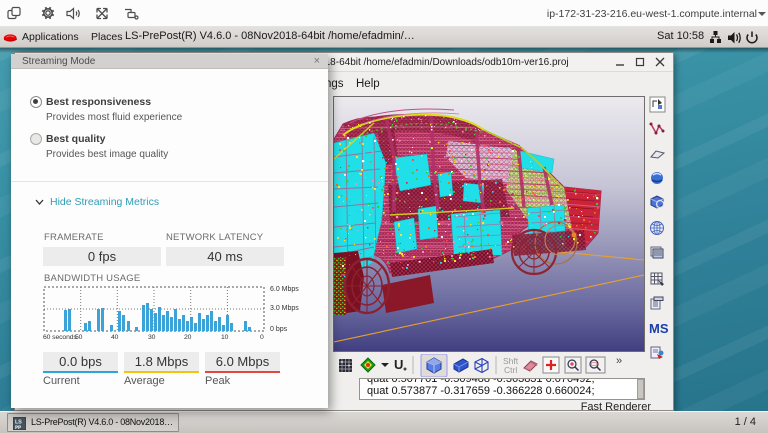 Image resolution: width=768 pixels, height=433 pixels. What do you see at coordinates (18, 427) in the screenshot?
I see `svg-text: PP` at bounding box center [18, 427].